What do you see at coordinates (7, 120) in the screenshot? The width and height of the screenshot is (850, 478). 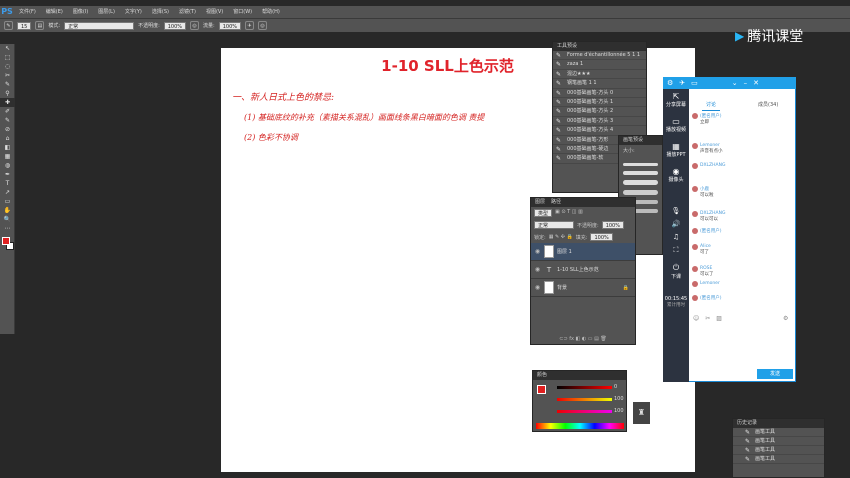 I see `history-brush-tool-icon: ✎` at bounding box center [7, 120].